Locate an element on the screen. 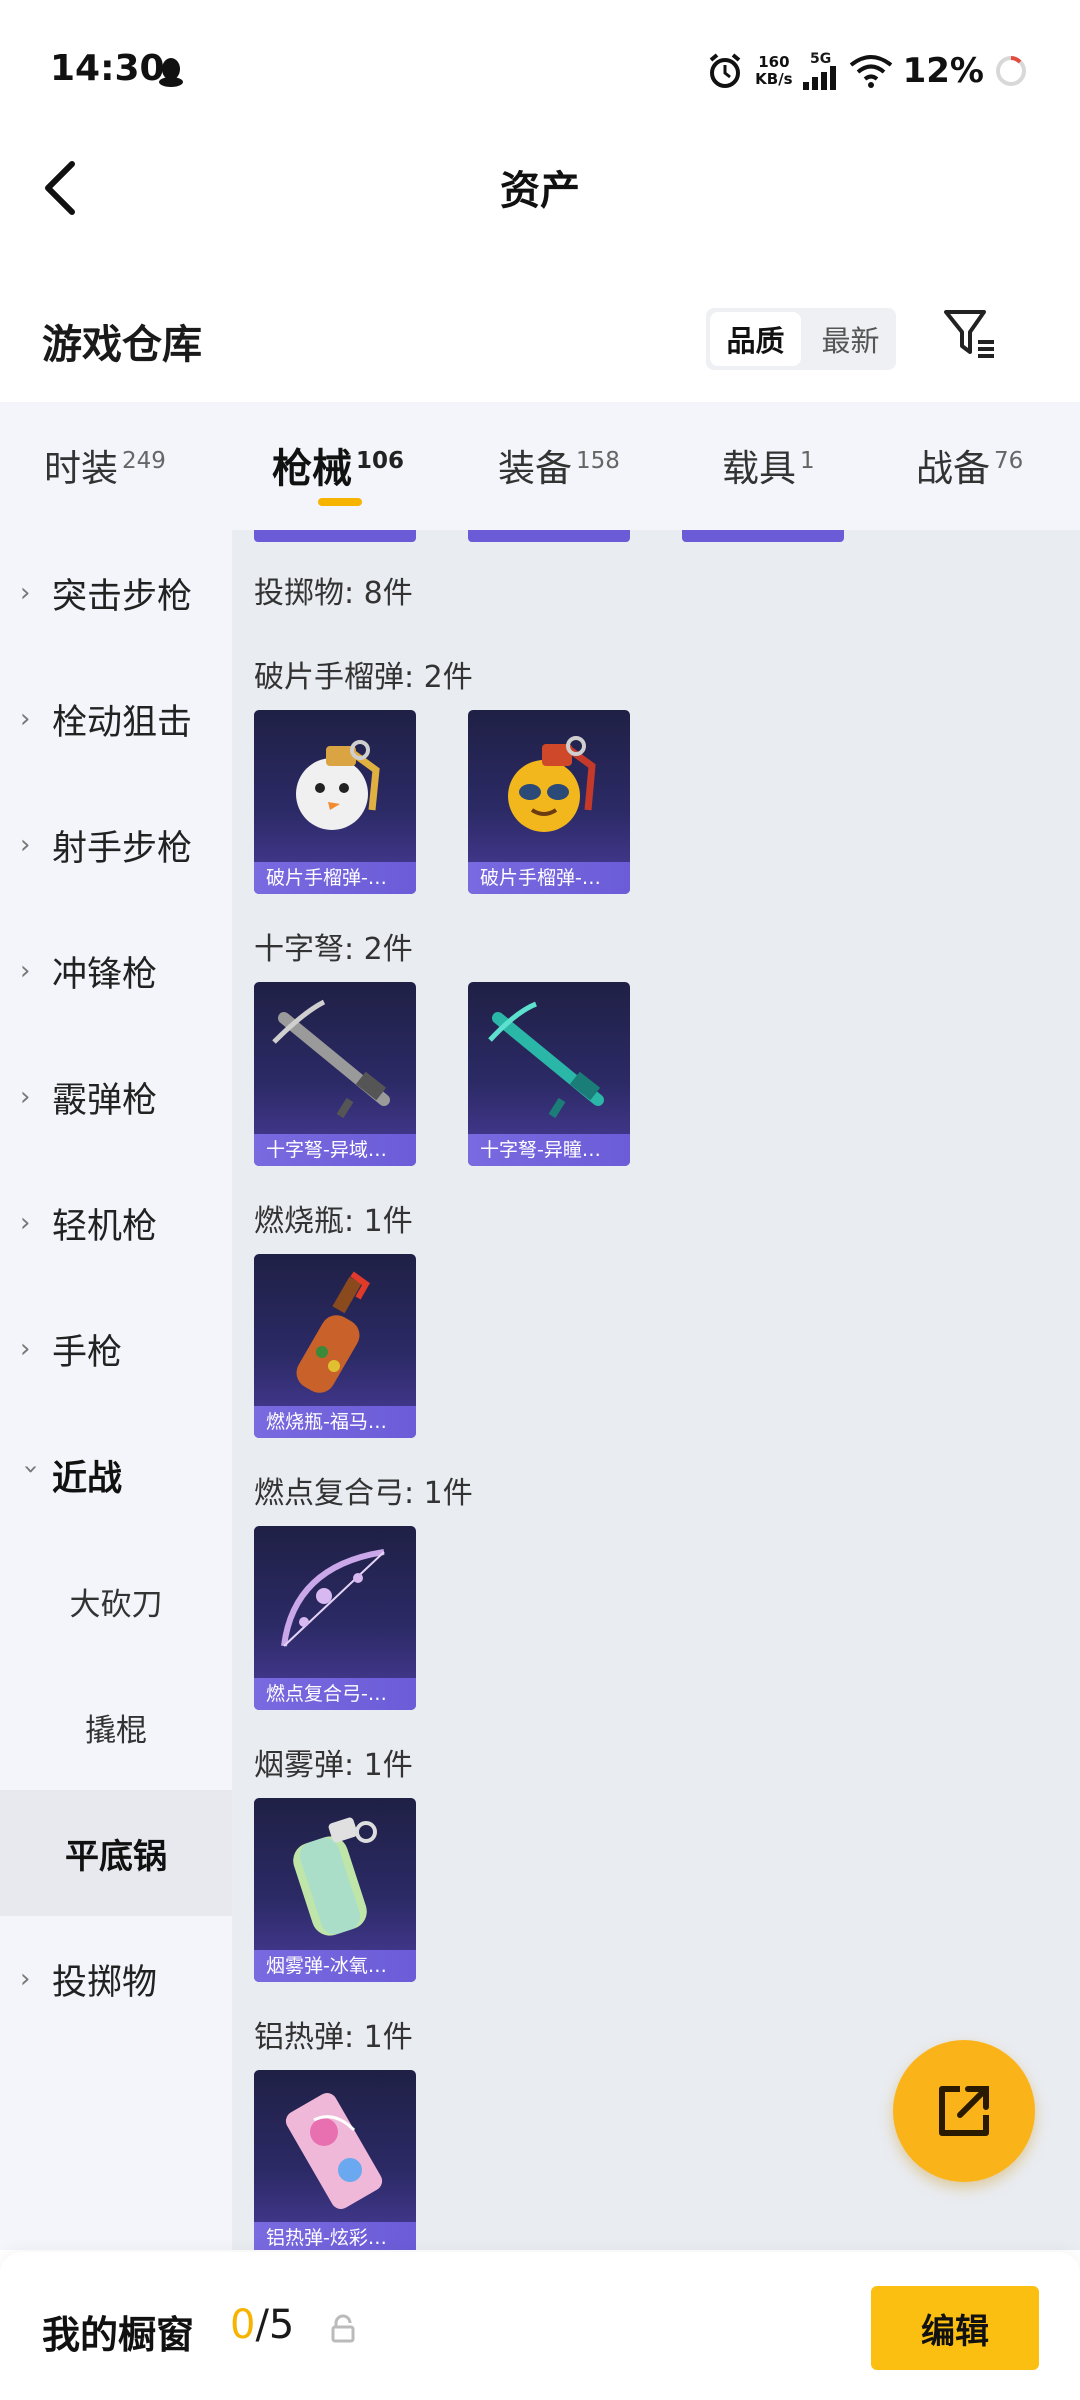 The image size is (1080, 2400). throwables-summary: 投掷物: 8件 is located at coordinates (333, 593).